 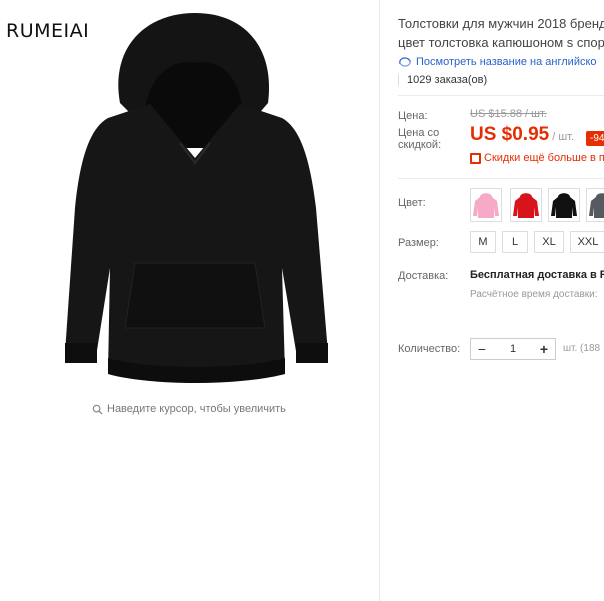 What do you see at coordinates (537, 275) in the screenshot?
I see `shipping-method: Бесплатная доставка в Ru` at bounding box center [537, 275].